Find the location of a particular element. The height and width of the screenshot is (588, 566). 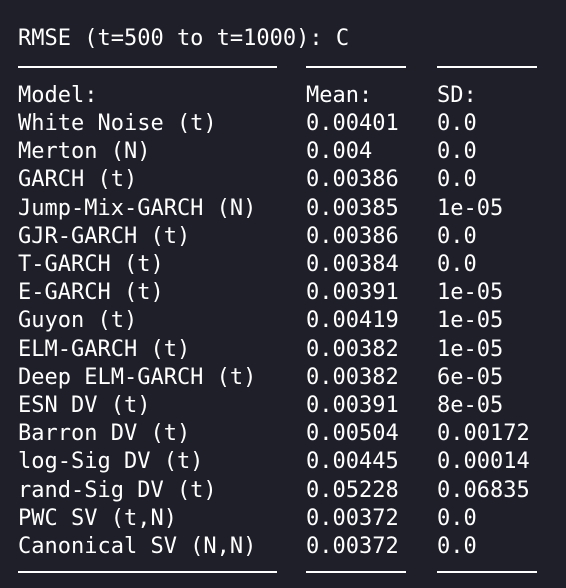

row-sd: 8e-05 is located at coordinates (470, 405).